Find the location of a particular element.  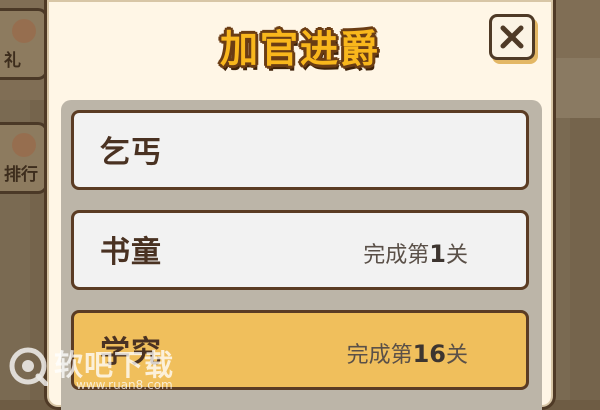

gift-icon is located at coordinates (24, 31).